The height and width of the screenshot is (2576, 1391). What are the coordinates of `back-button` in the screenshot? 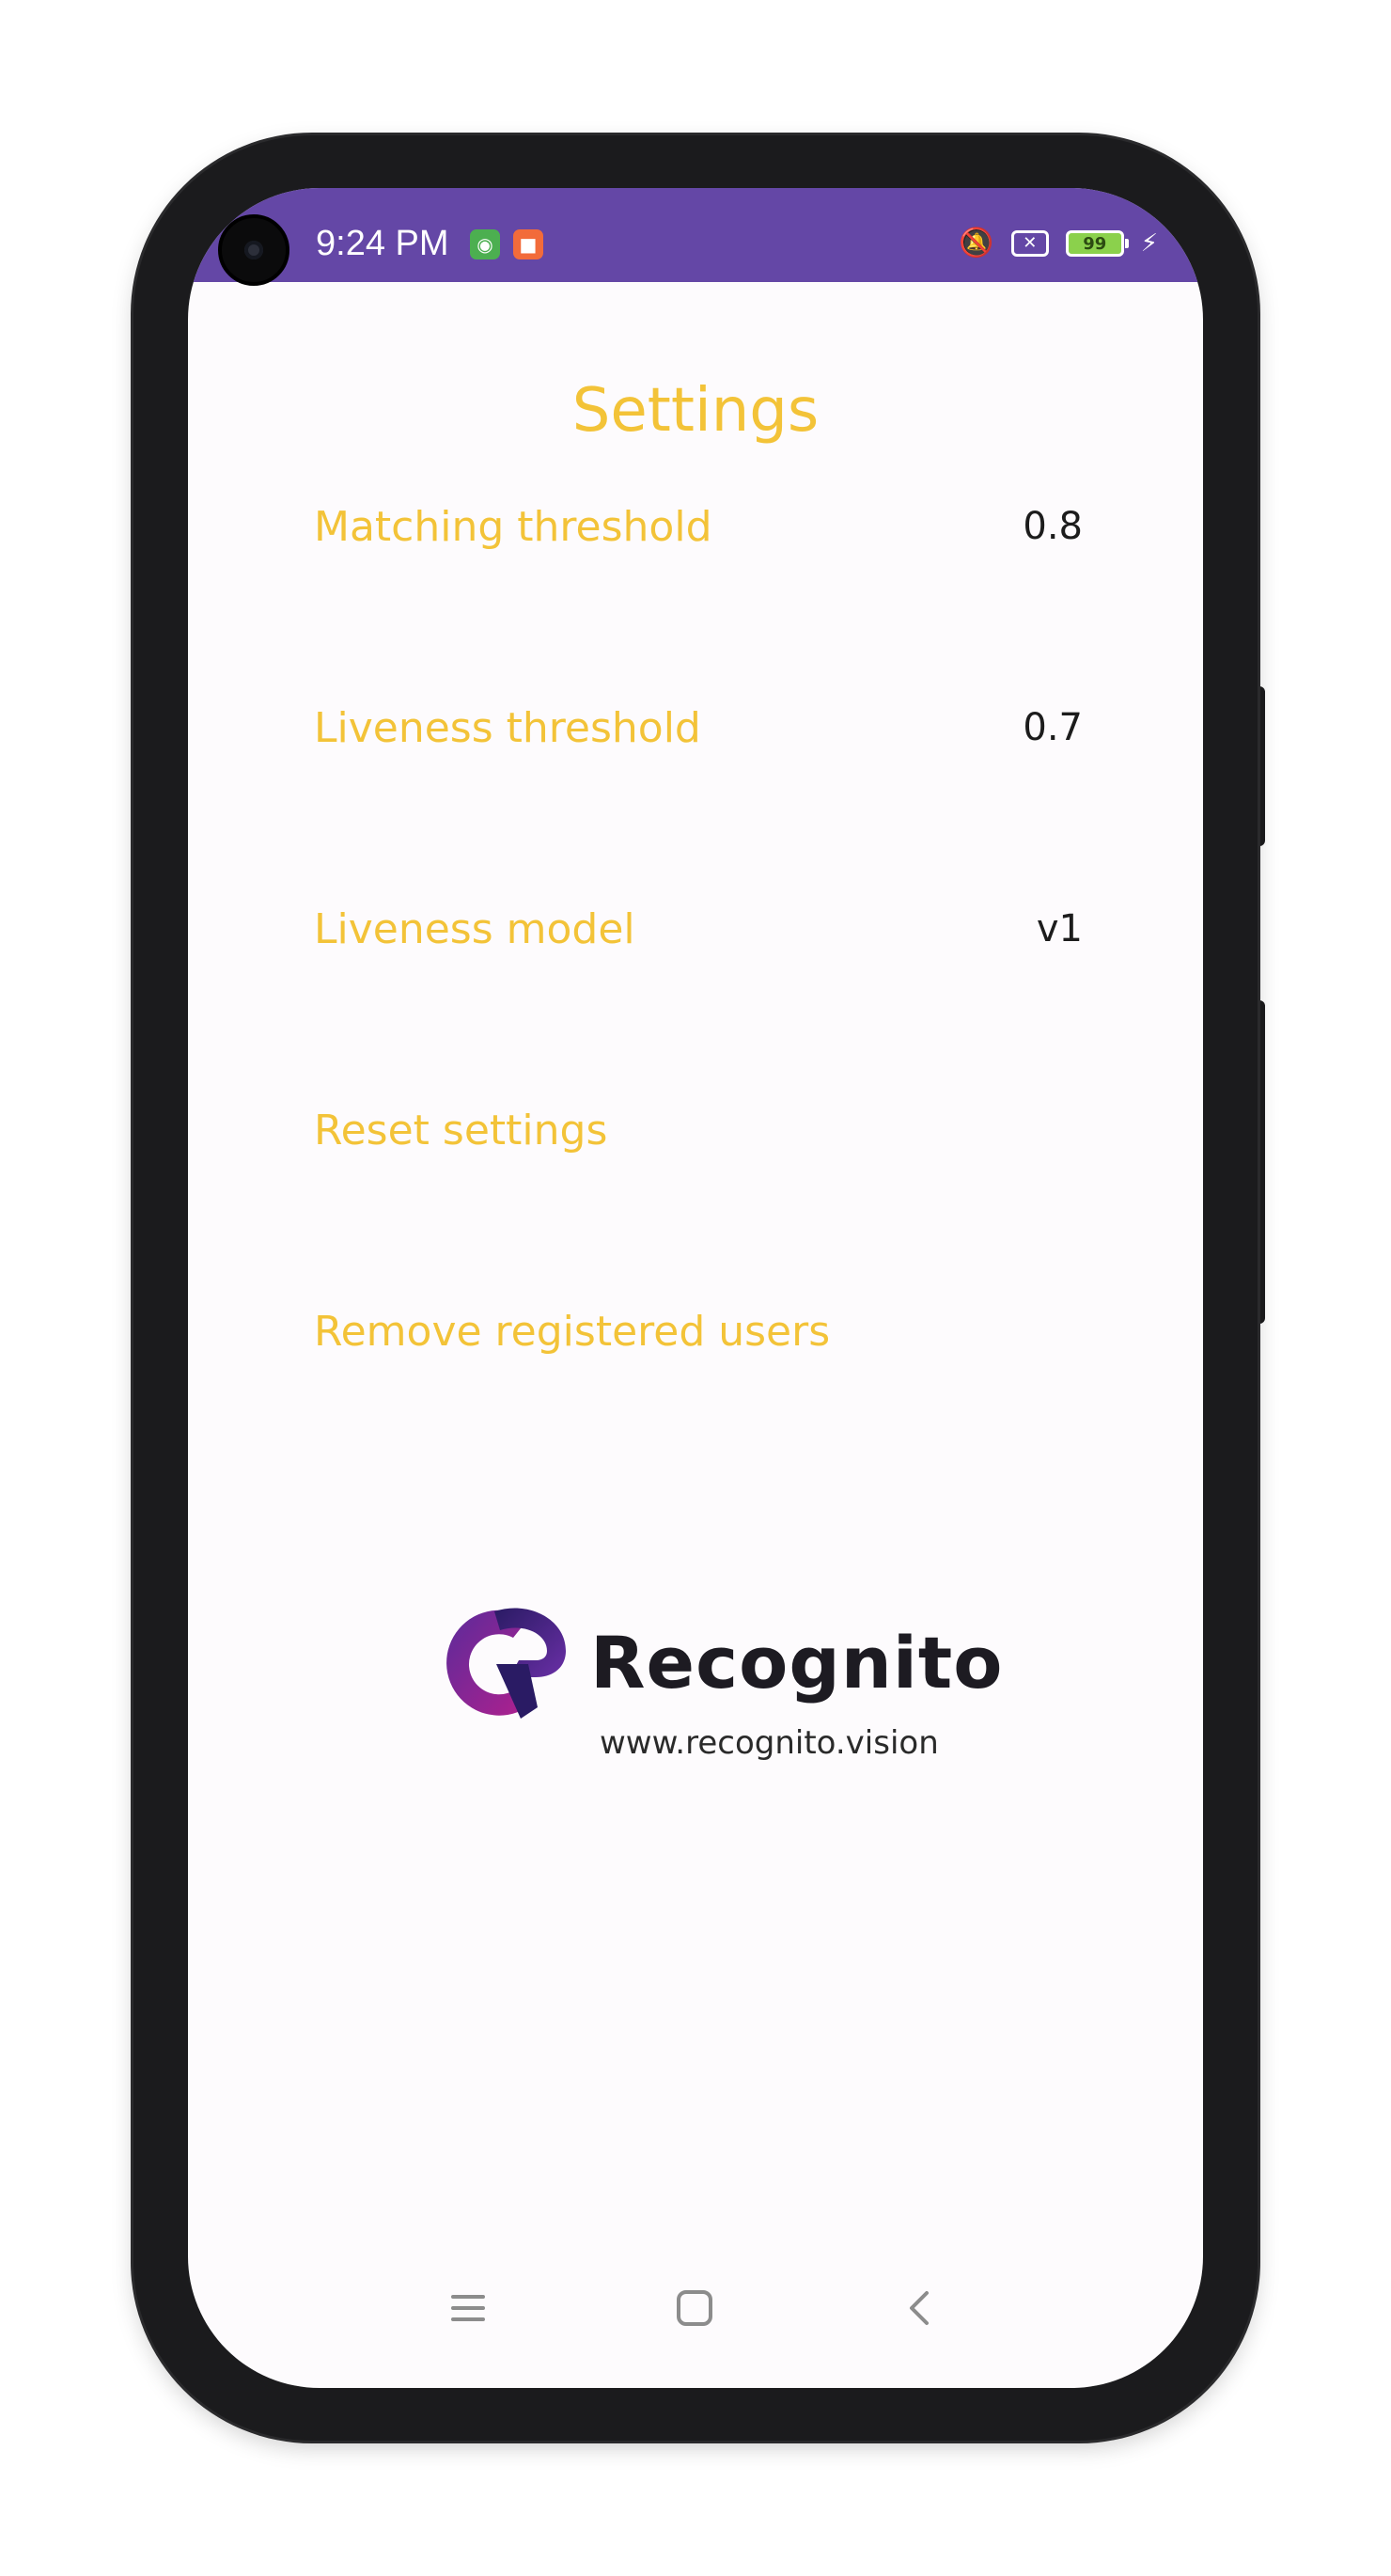 It's located at (921, 2308).